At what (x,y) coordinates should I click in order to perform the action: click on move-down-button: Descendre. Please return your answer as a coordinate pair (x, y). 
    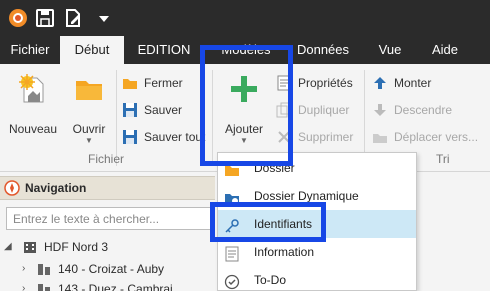
    Looking at the image, I should click on (427, 110).